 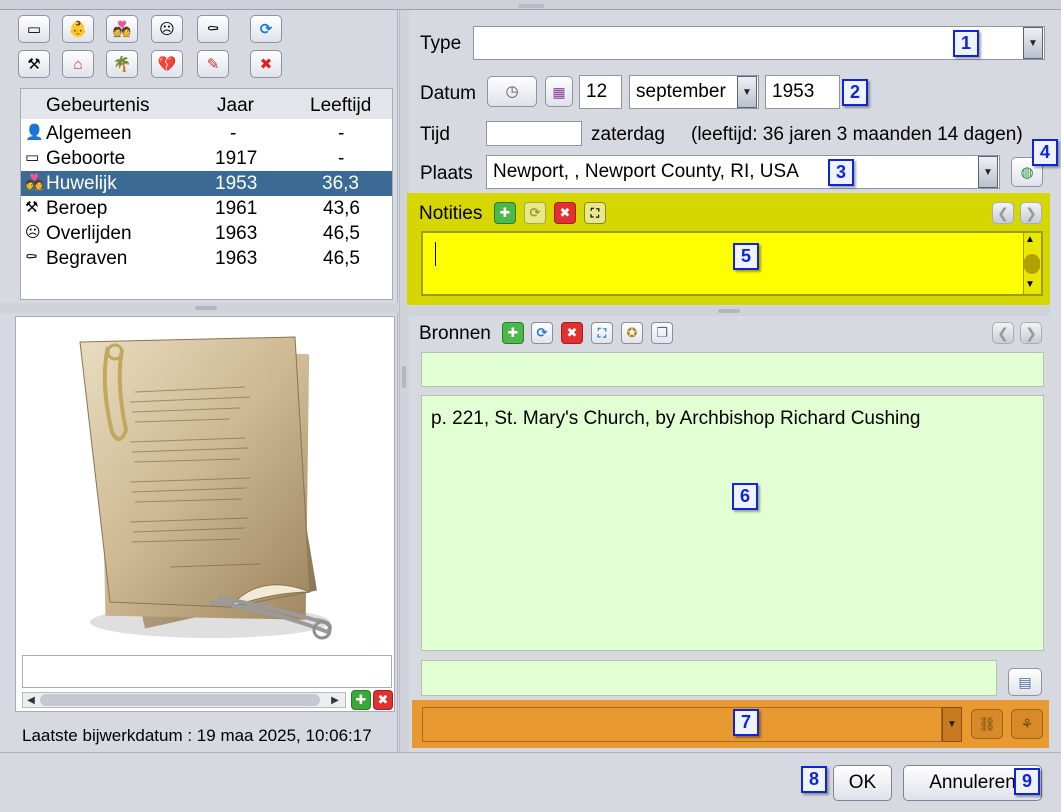 What do you see at coordinates (952, 724) in the screenshot?
I see `citation-dropdown-arrow: ▼` at bounding box center [952, 724].